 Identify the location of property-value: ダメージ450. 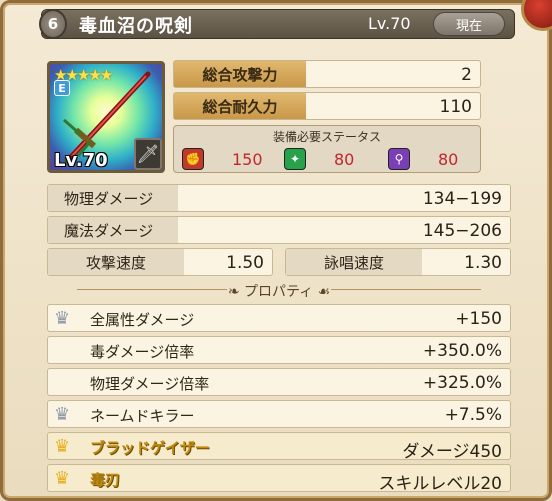
(452, 452).